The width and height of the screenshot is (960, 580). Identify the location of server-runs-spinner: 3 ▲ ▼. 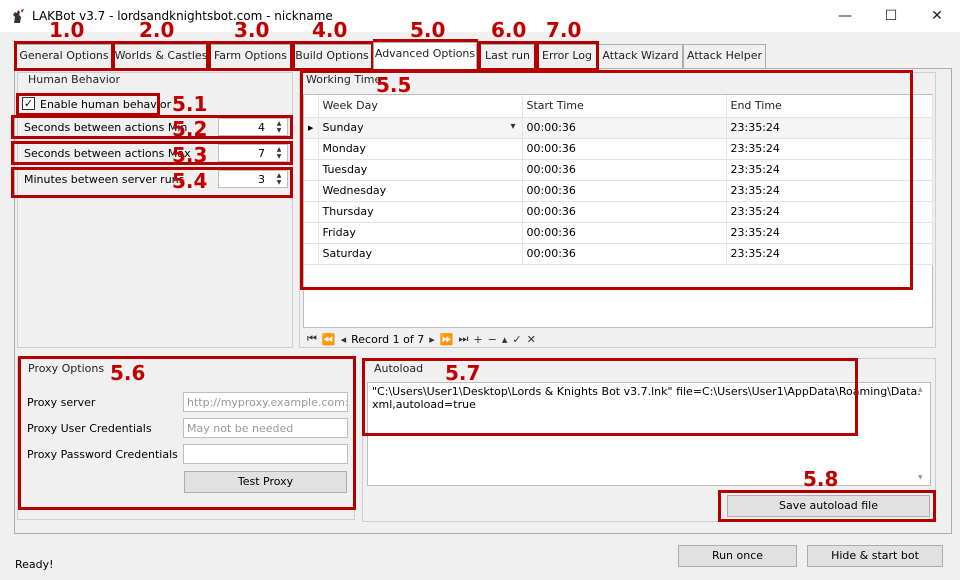
(253, 179).